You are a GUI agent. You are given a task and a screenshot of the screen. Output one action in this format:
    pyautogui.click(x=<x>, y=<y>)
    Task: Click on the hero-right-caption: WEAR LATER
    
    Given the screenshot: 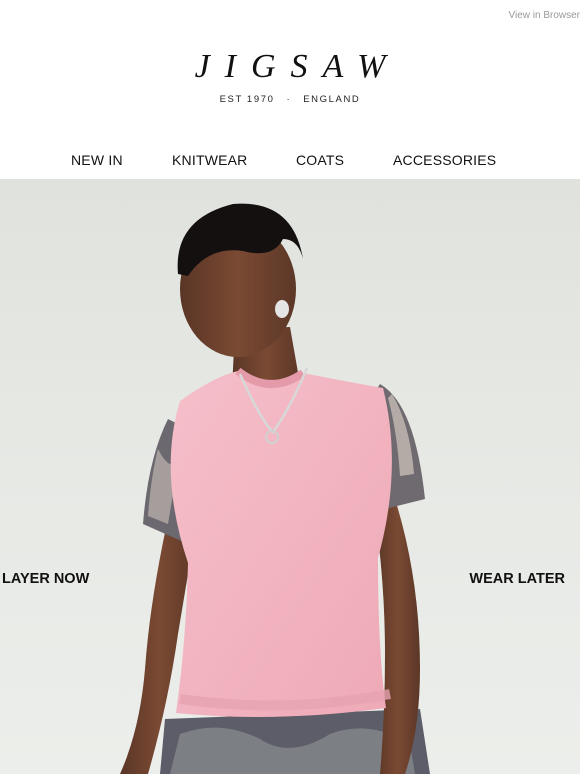 What is the action you would take?
    pyautogui.click(x=517, y=579)
    